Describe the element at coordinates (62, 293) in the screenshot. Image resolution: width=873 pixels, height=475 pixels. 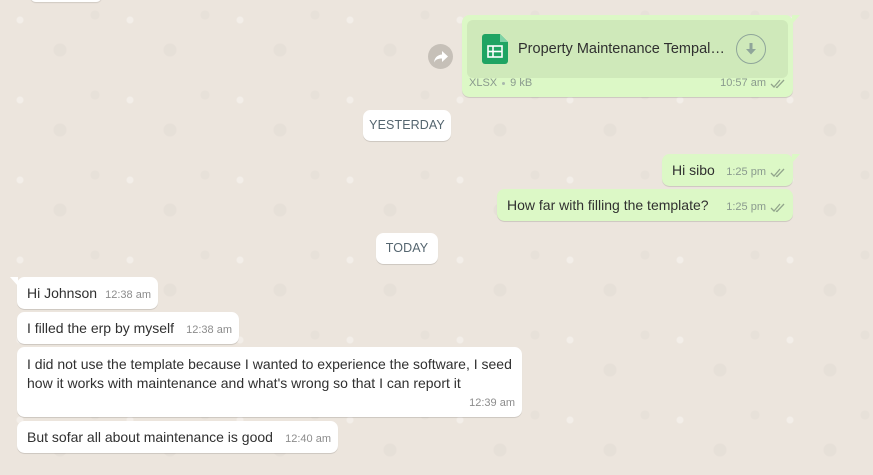
I see `message-text: Hi Johnson` at that location.